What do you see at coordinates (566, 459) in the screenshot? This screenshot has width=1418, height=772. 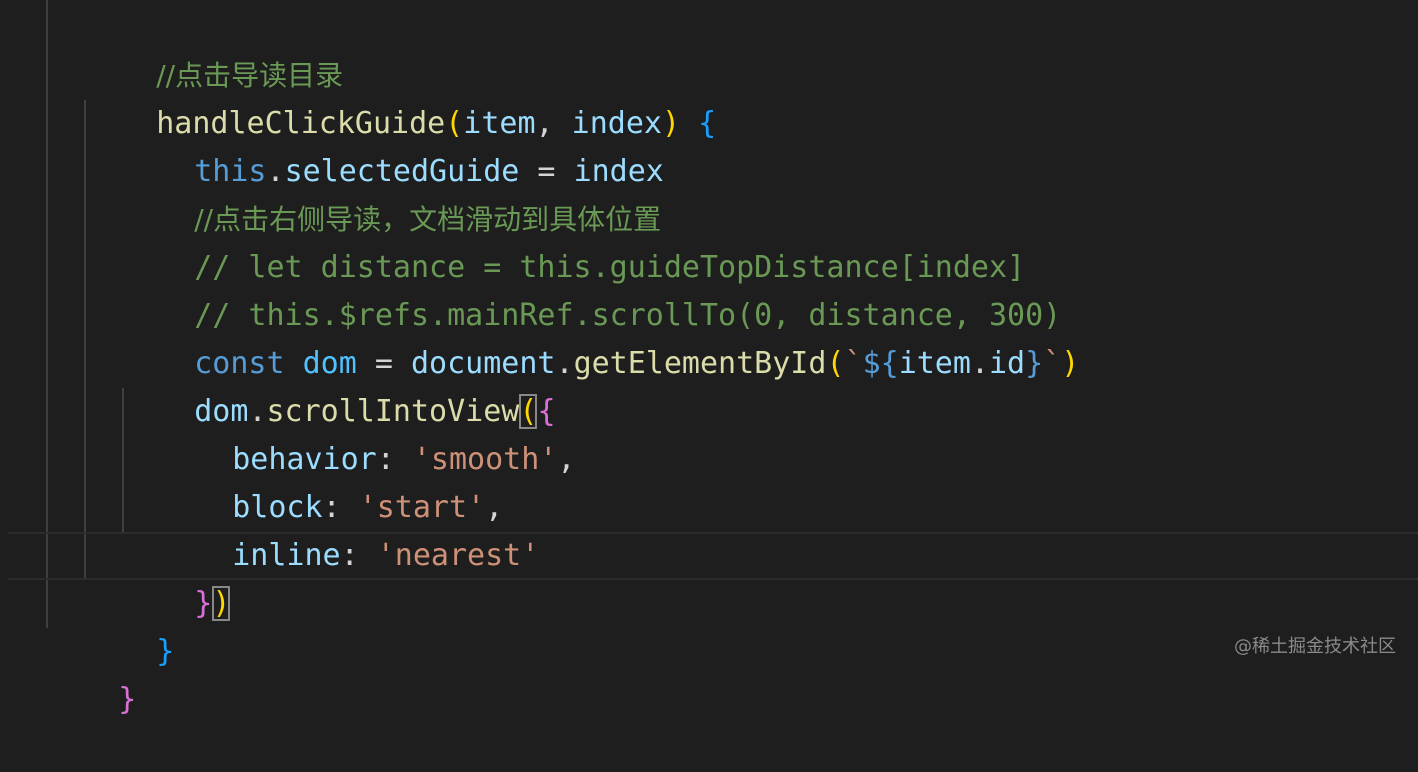 I see `punctuation-token: ,` at bounding box center [566, 459].